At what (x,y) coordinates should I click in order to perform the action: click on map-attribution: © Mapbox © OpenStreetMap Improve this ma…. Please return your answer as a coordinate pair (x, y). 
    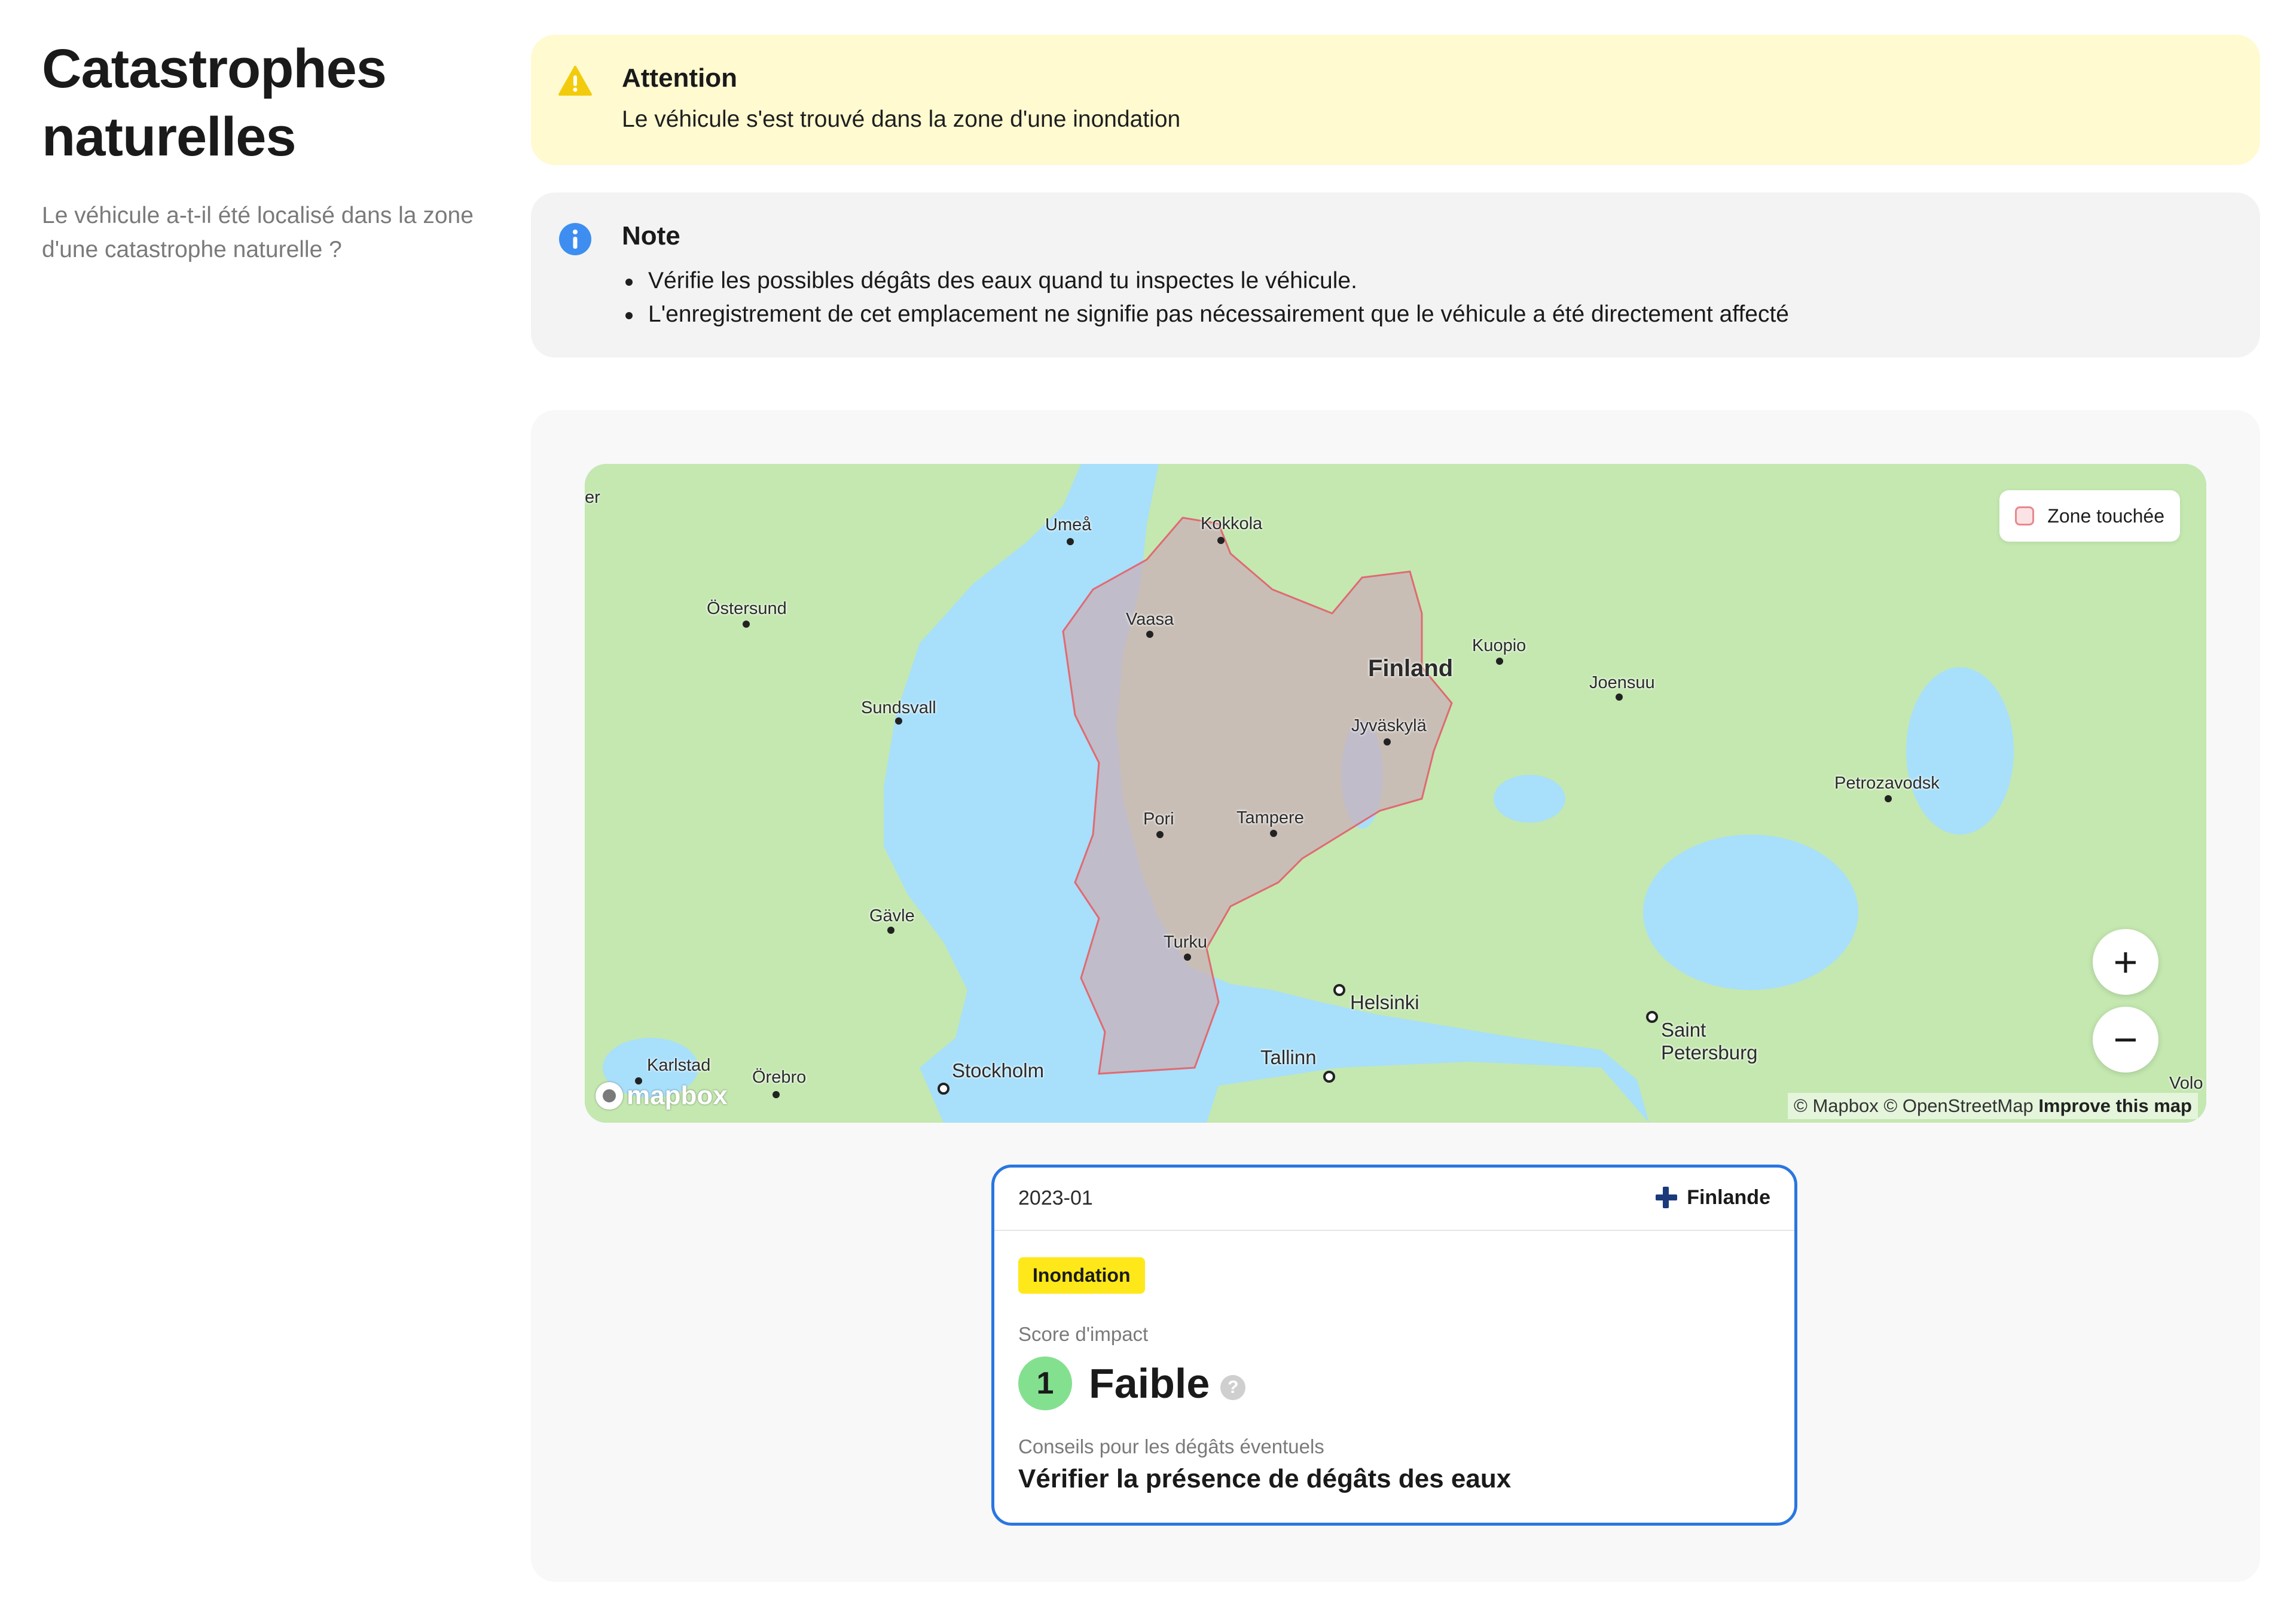
    Looking at the image, I should click on (1993, 1106).